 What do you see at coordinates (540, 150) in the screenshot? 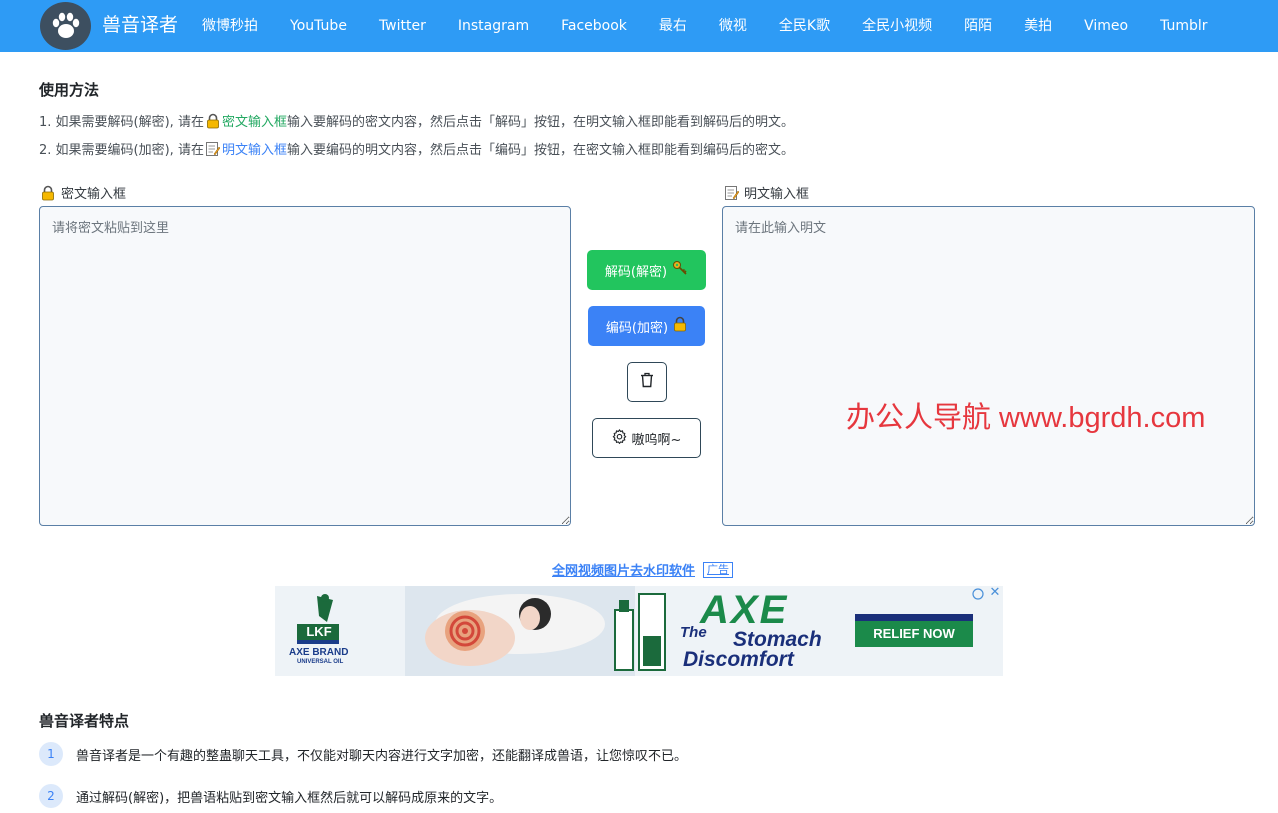
I see `usage-line-encode-post: 输入要编码的明文内容，然后点击「编码」按钮，在密文输入框即能看到编码后的密文。` at bounding box center [540, 150].